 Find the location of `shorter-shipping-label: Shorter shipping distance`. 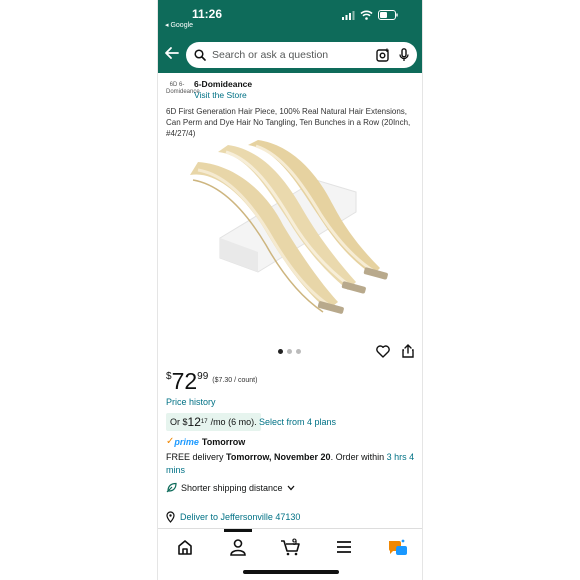

shorter-shipping-label: Shorter shipping distance is located at coordinates (232, 487).